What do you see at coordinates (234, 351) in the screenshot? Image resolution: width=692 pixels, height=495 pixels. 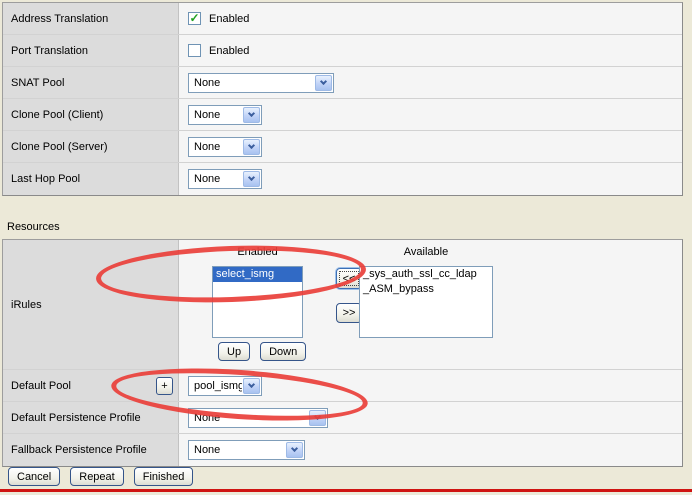 I see `irules-up-button: Up` at bounding box center [234, 351].